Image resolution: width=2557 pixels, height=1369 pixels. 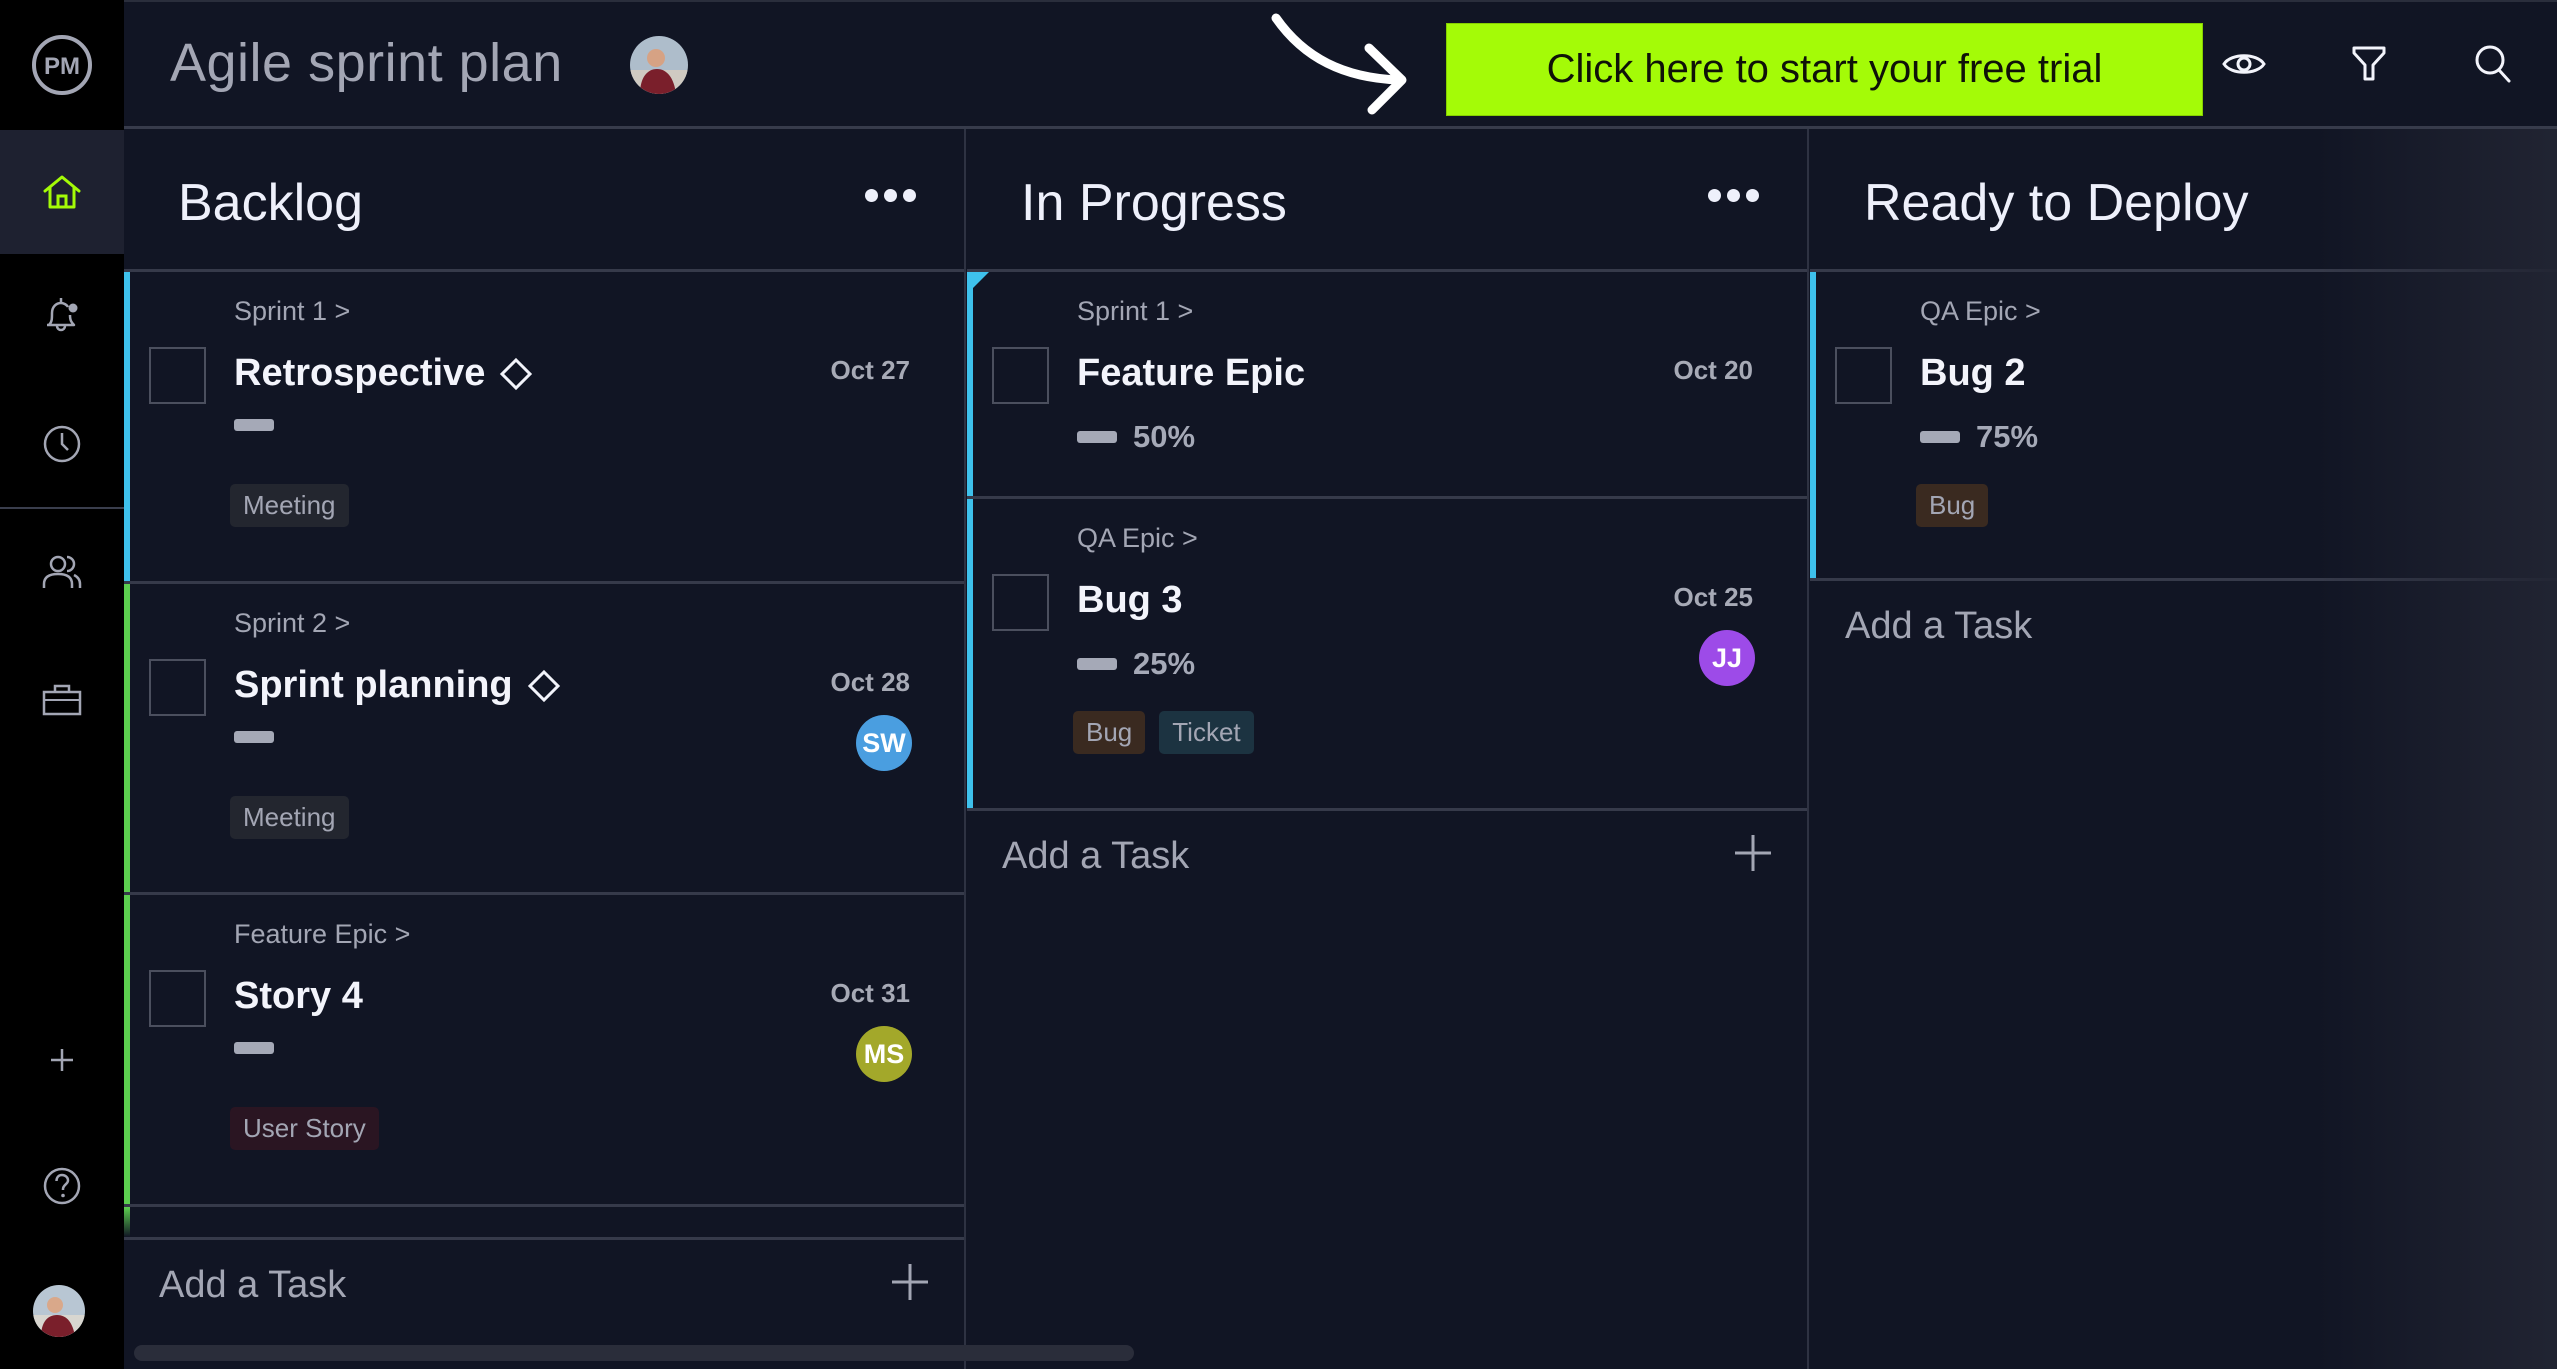 What do you see at coordinates (2183, 426) in the screenshot?
I see `task-card: QA Epic > Bug 2 Oct 75% Bug` at bounding box center [2183, 426].